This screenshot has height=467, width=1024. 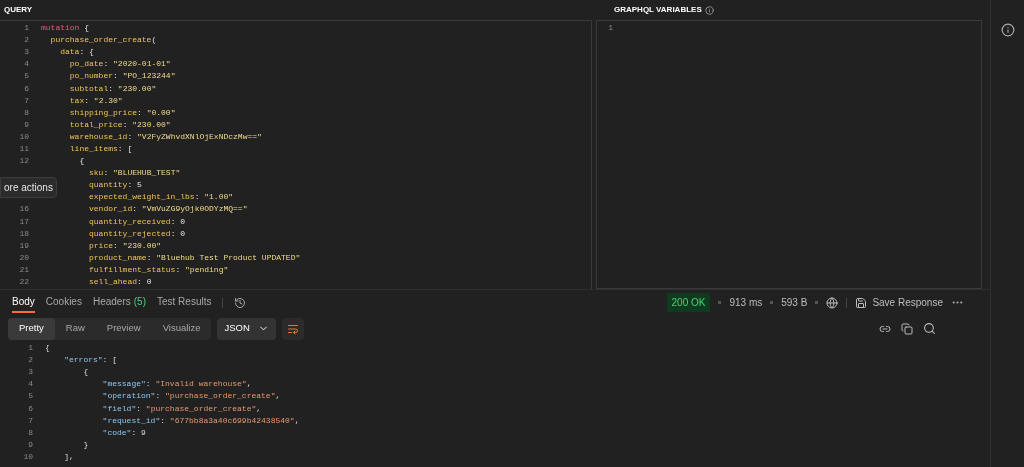 What do you see at coordinates (658, 10) in the screenshot?
I see `panel-title: GRAPHQL VARIABLES` at bounding box center [658, 10].